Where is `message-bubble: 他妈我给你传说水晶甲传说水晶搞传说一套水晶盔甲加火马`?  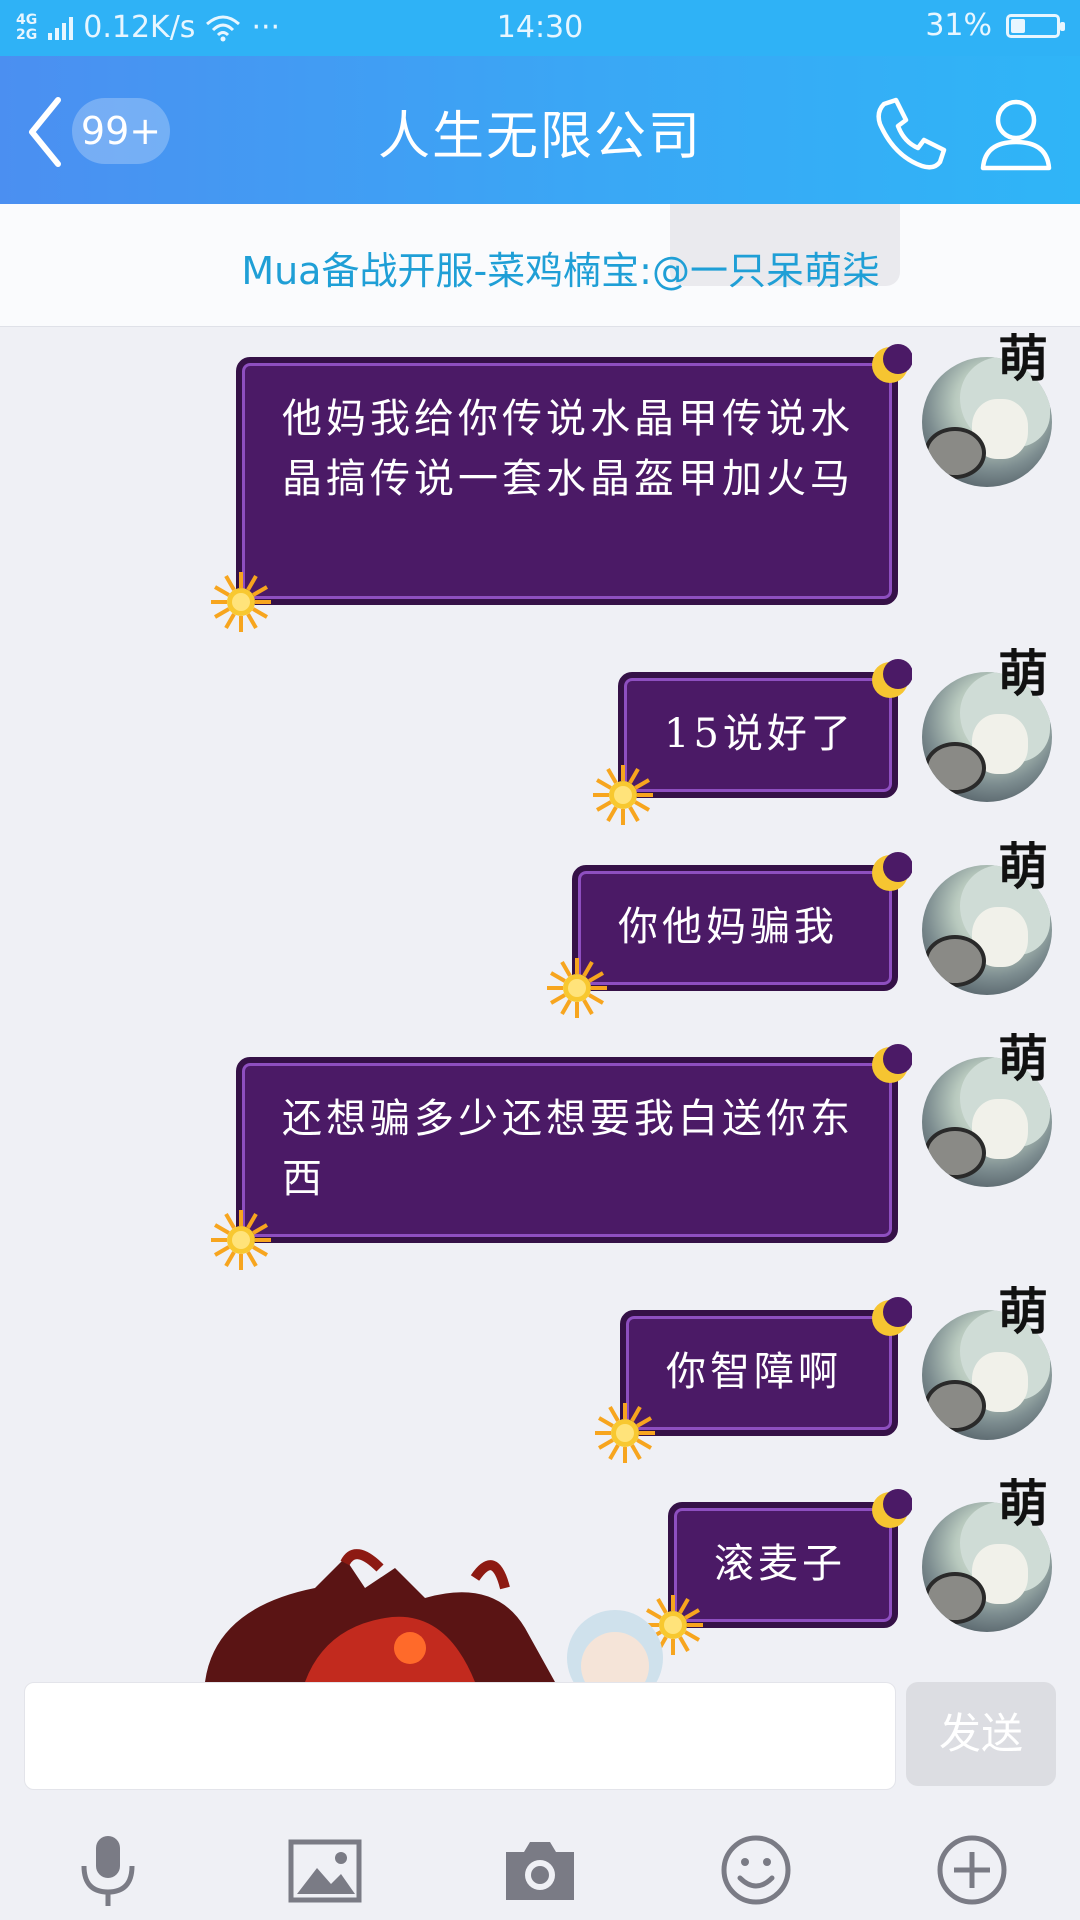 message-bubble: 他妈我给你传说水晶甲传说水晶搞传说一套水晶盔甲加火马 is located at coordinates (561, 488).